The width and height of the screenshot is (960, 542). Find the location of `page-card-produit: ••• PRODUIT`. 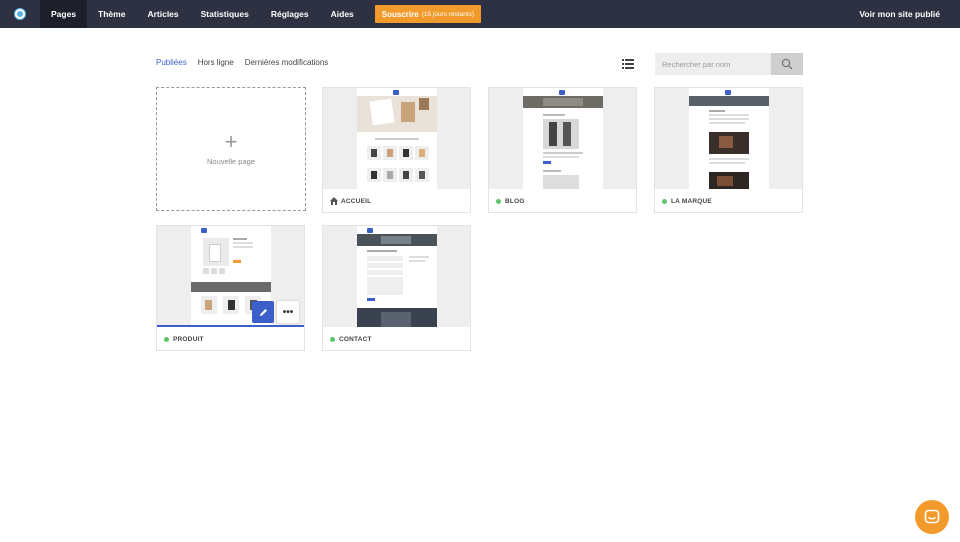

page-card-produit: ••• PRODUIT is located at coordinates (230, 288).